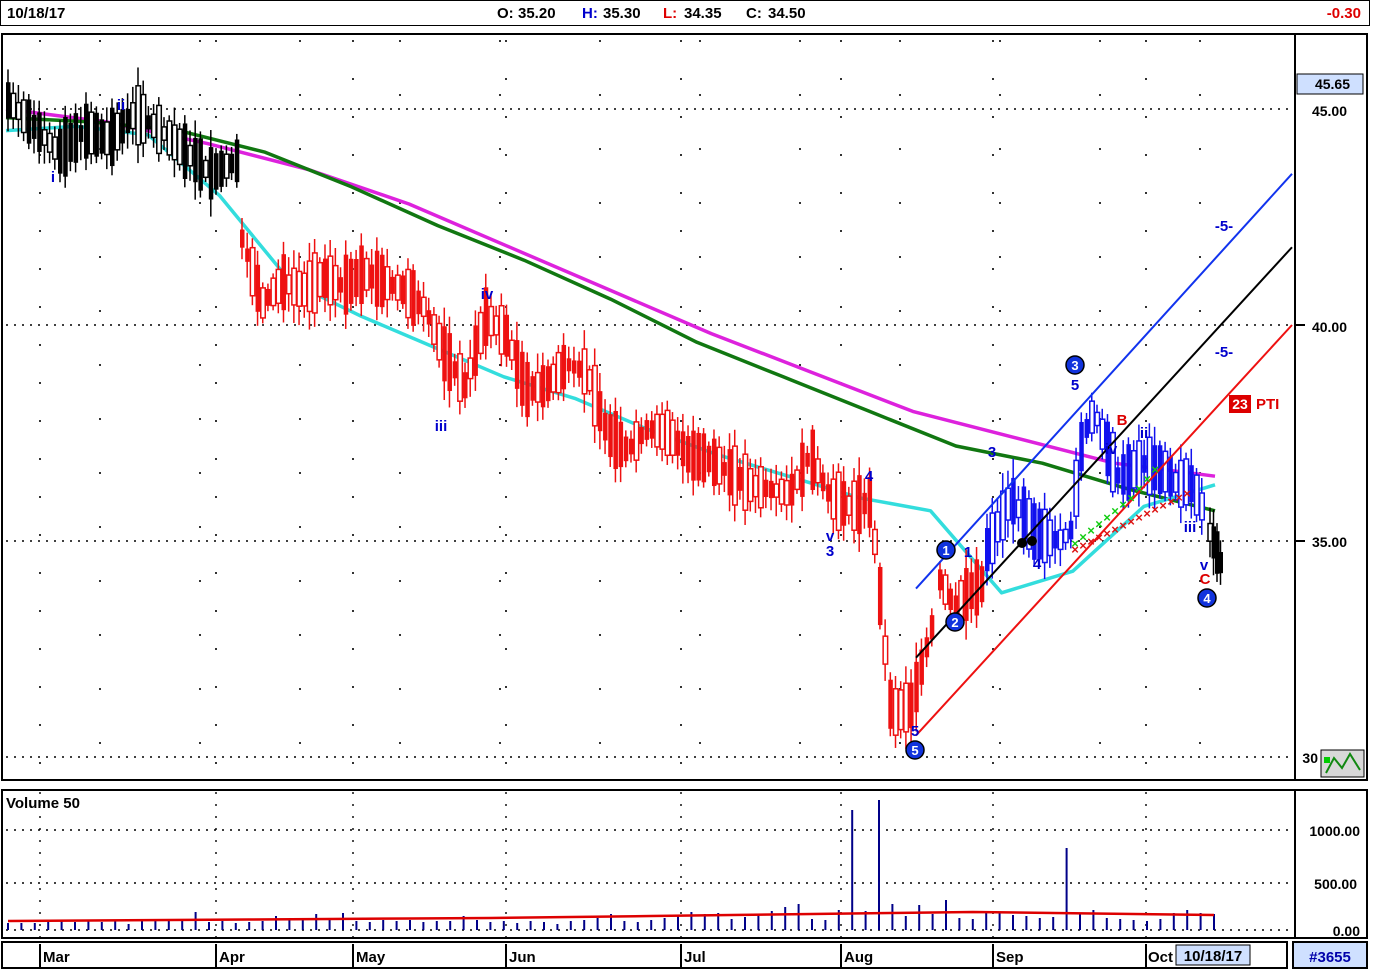  Describe the element at coordinates (1010, 957) in the screenshot. I see `month-label-sep: Sep` at that location.